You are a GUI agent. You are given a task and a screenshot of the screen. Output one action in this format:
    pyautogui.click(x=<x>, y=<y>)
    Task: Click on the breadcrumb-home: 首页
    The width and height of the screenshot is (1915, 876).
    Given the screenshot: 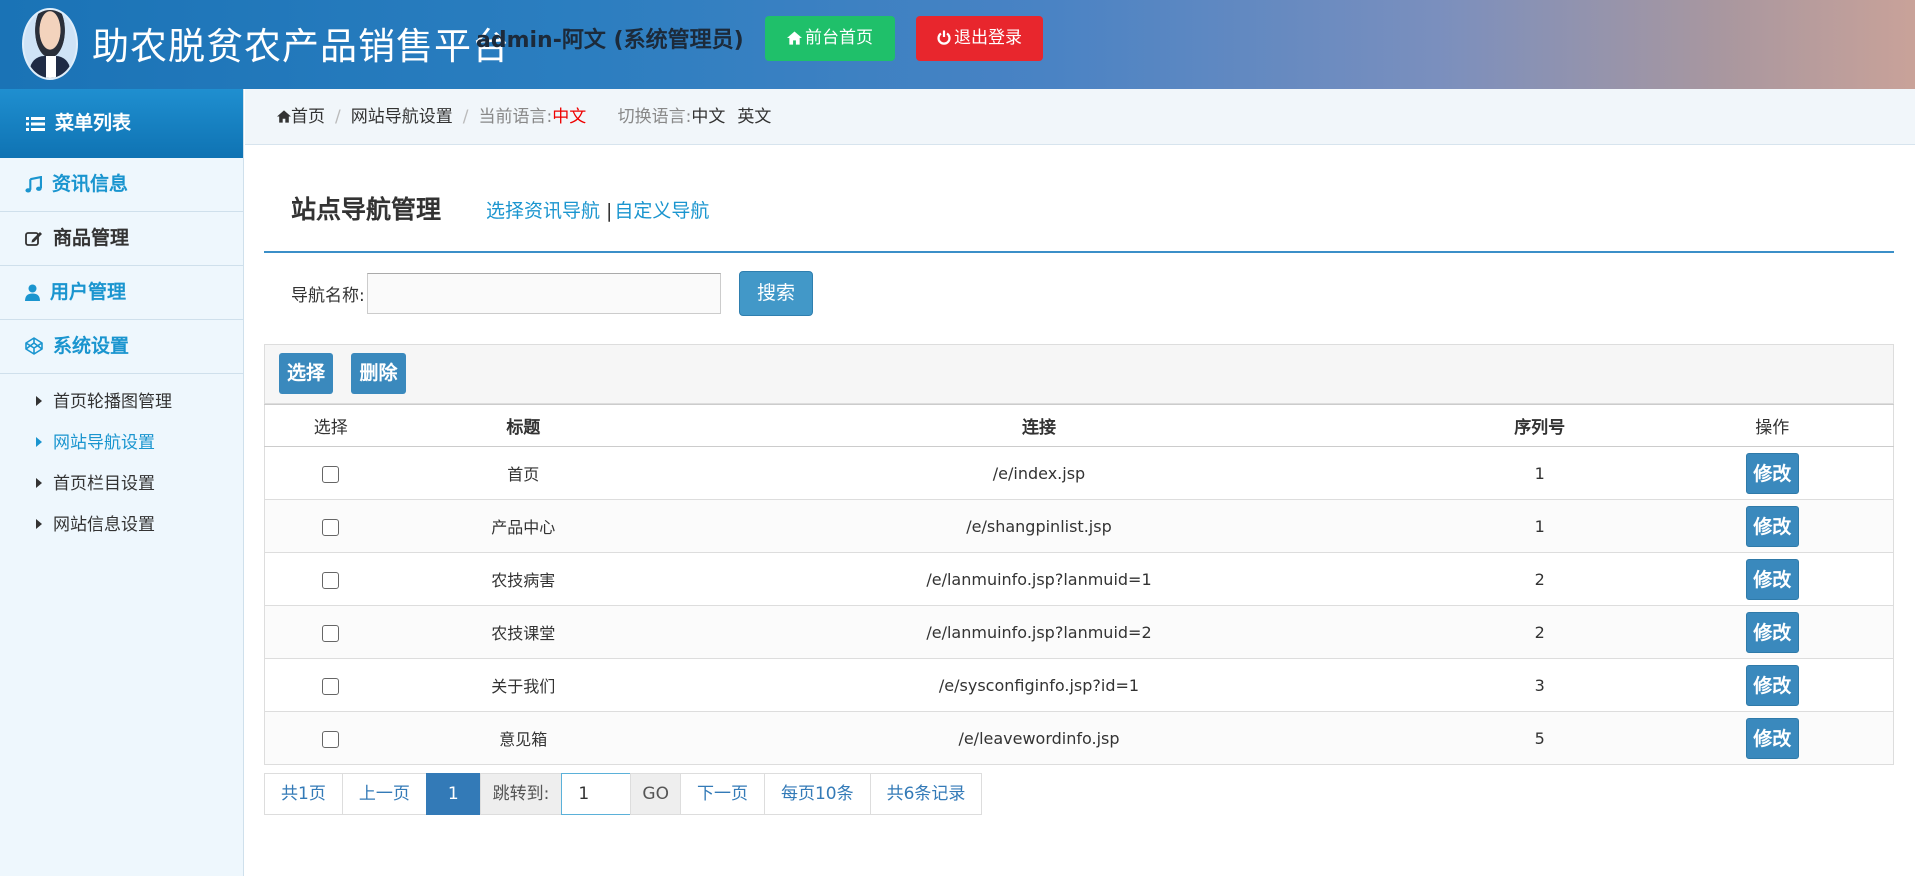 What is the action you would take?
    pyautogui.click(x=308, y=117)
    